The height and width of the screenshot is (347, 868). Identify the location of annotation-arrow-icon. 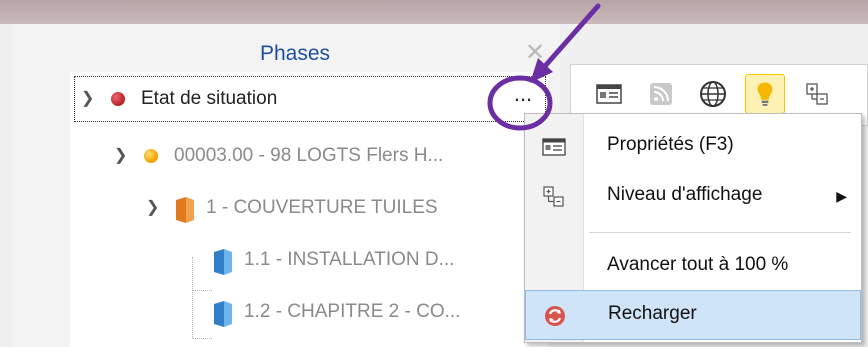
(544, 67).